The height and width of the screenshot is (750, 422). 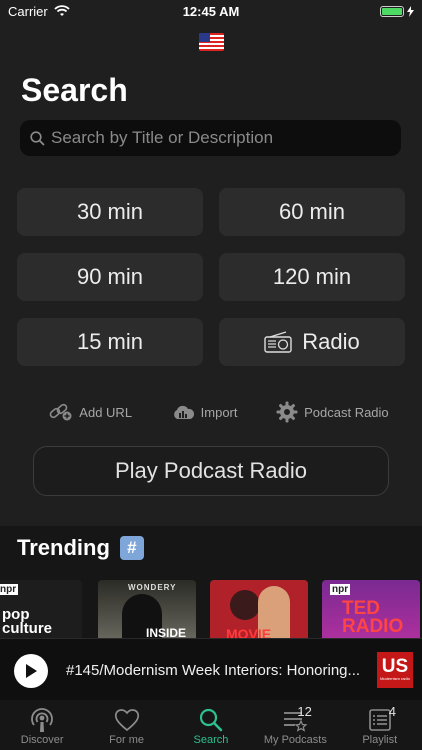 I want to click on play-button, so click(x=31, y=671).